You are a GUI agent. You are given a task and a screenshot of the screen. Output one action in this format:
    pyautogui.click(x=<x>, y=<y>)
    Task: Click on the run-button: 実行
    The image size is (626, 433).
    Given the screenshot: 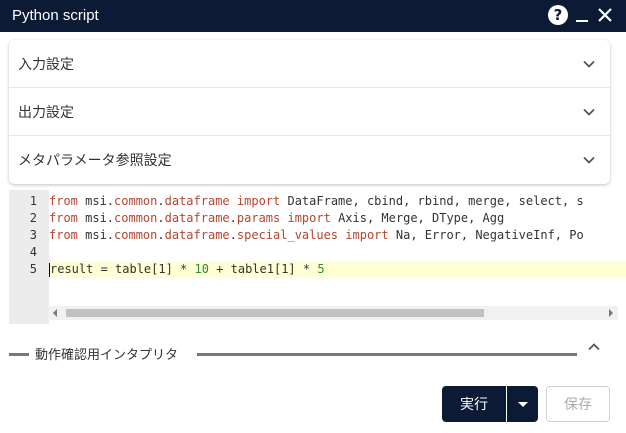 What is the action you would take?
    pyautogui.click(x=474, y=404)
    